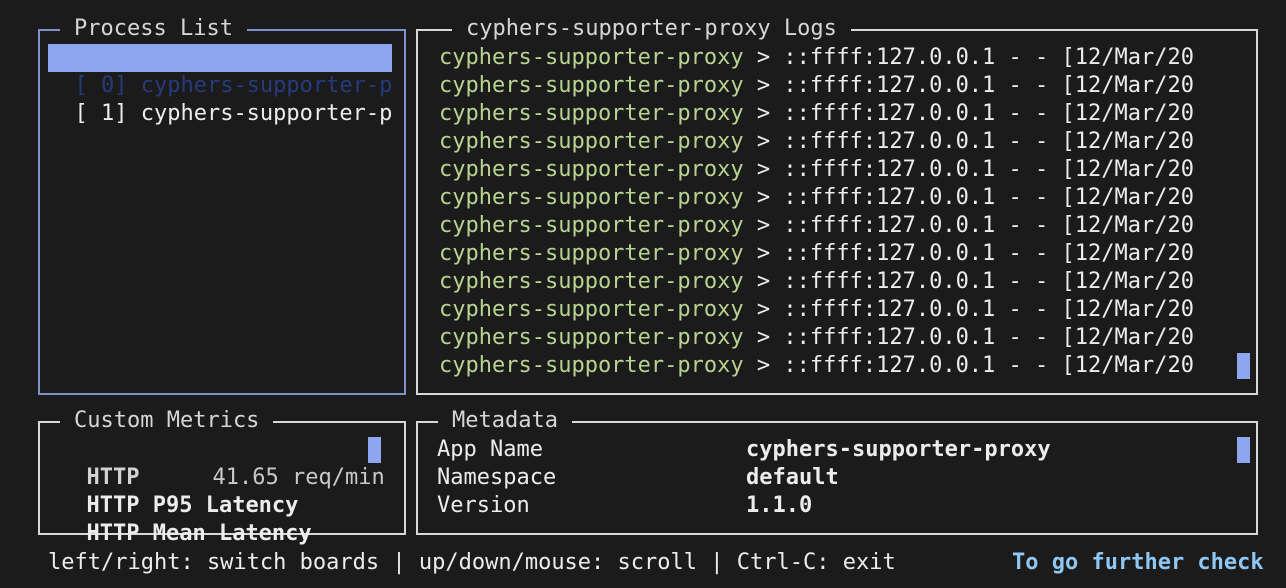 This screenshot has height=588, width=1286. I want to click on process-item-0: [ 0] cyphers-supporter-p, so click(220, 71).